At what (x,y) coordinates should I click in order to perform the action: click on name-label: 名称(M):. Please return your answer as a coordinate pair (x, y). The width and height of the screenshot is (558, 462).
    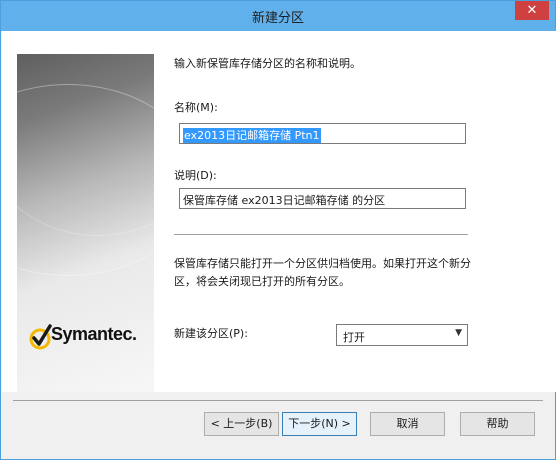
    Looking at the image, I should click on (196, 107).